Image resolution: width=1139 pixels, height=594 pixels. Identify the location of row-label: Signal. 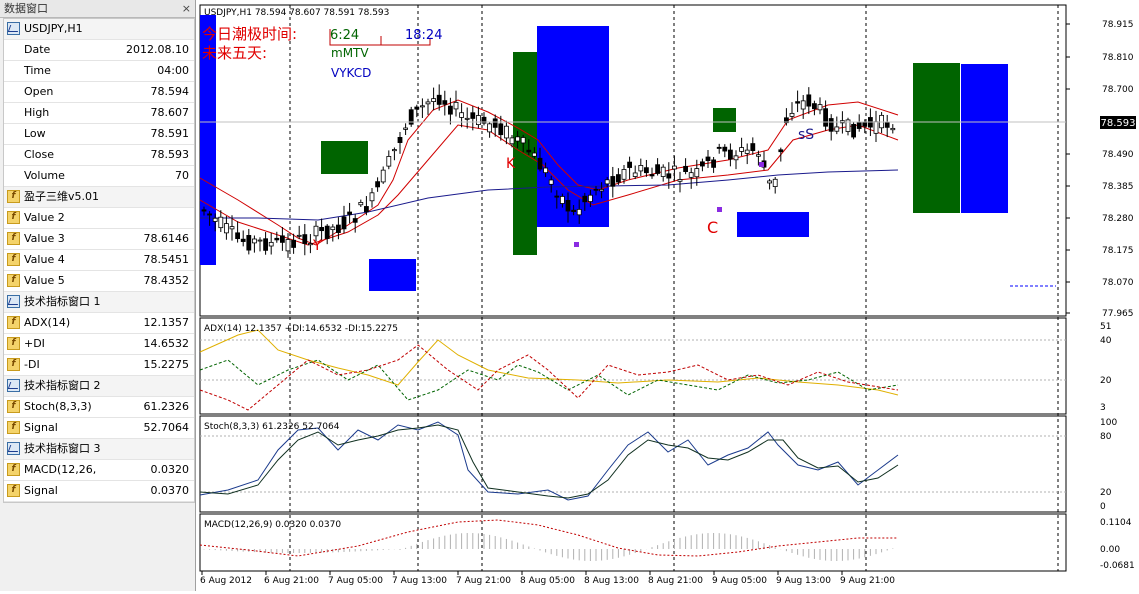
(41, 490).